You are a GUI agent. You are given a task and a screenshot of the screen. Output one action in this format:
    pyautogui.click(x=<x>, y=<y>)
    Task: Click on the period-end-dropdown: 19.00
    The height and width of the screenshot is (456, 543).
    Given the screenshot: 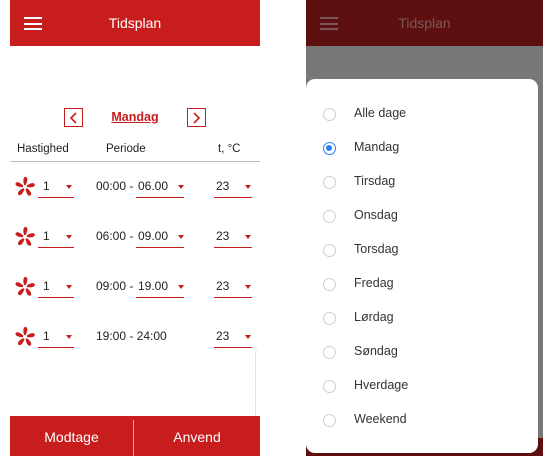 What is the action you would take?
    pyautogui.click(x=160, y=286)
    